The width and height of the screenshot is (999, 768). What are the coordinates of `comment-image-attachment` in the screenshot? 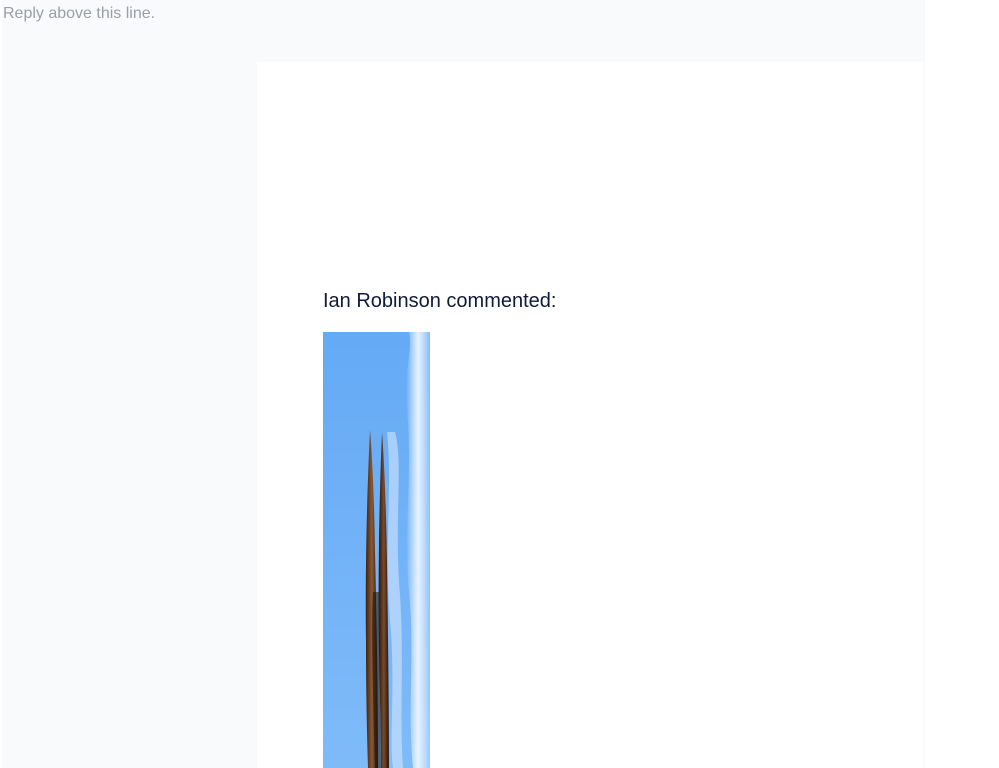 It's located at (376, 550).